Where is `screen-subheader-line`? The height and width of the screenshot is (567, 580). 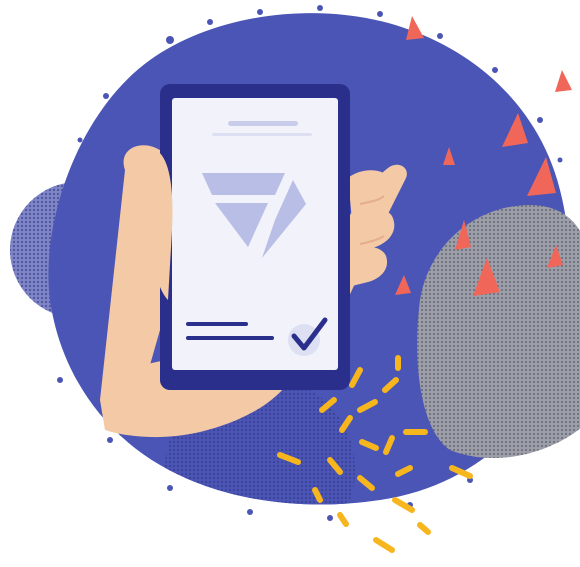
screen-subheader-line is located at coordinates (262, 134).